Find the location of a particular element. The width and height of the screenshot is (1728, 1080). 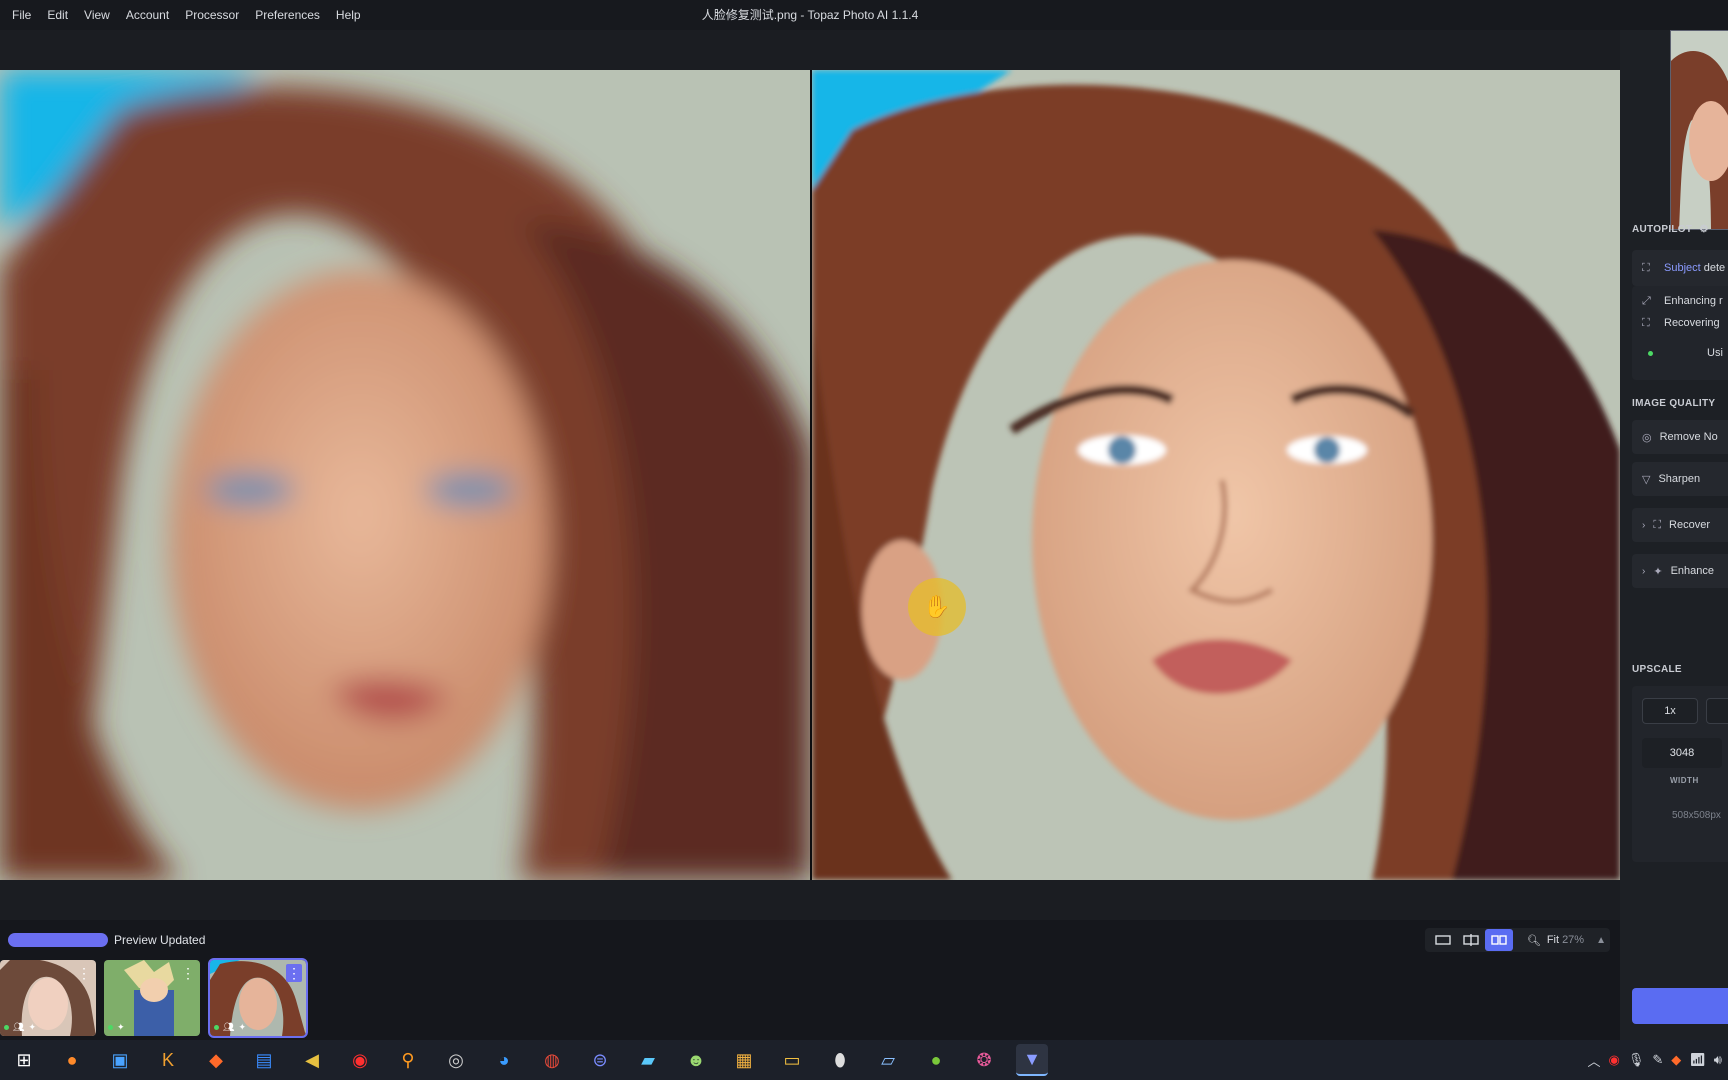

expand-arrows-icon: ⤢ is located at coordinates (1646, 300).